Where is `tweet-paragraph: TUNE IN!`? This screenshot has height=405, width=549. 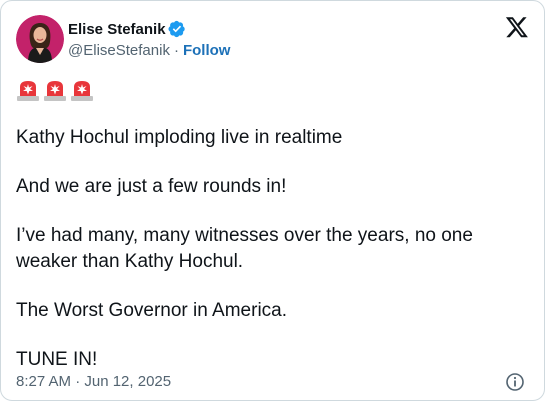 tweet-paragraph: TUNE IN! is located at coordinates (57, 359).